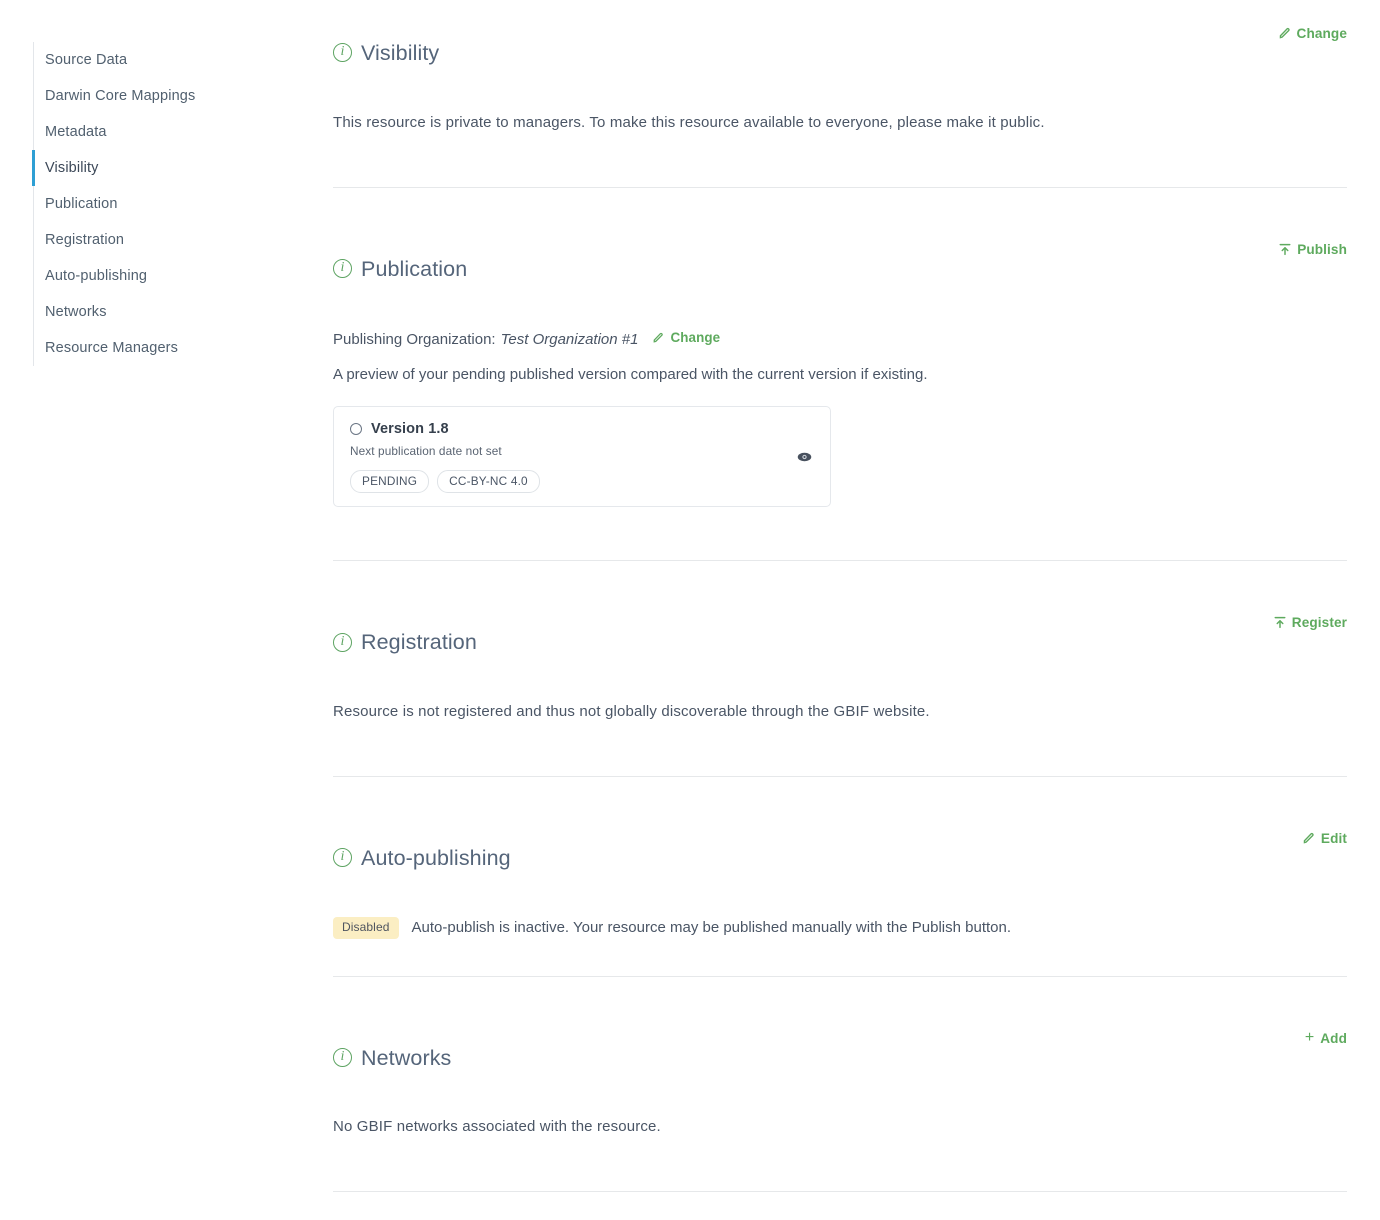 Image resolution: width=1380 pixels, height=1220 pixels. What do you see at coordinates (76, 312) in the screenshot?
I see `sidebar-item-label: Networks` at bounding box center [76, 312].